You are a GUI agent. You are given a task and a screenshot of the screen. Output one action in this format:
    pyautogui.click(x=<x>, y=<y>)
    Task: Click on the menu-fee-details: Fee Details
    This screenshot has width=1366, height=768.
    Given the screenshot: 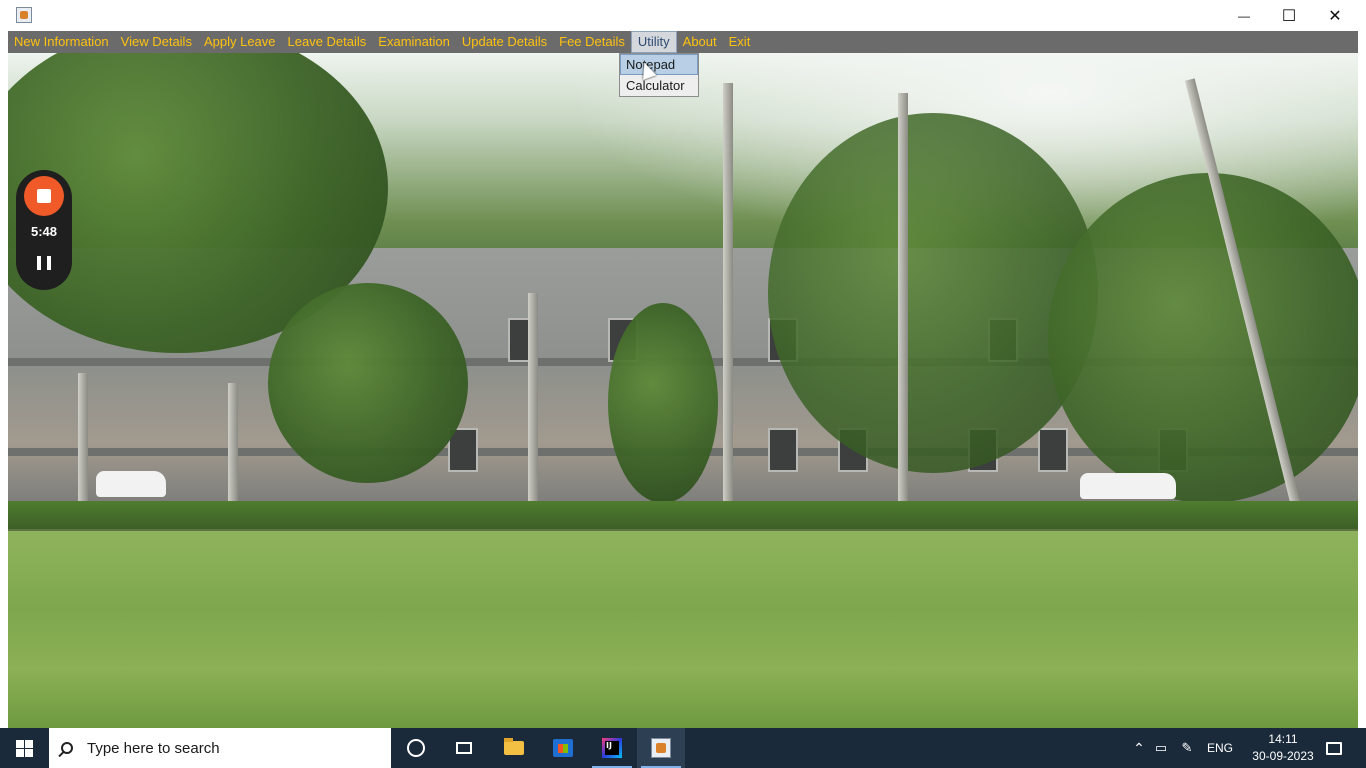 What is the action you would take?
    pyautogui.click(x=592, y=42)
    